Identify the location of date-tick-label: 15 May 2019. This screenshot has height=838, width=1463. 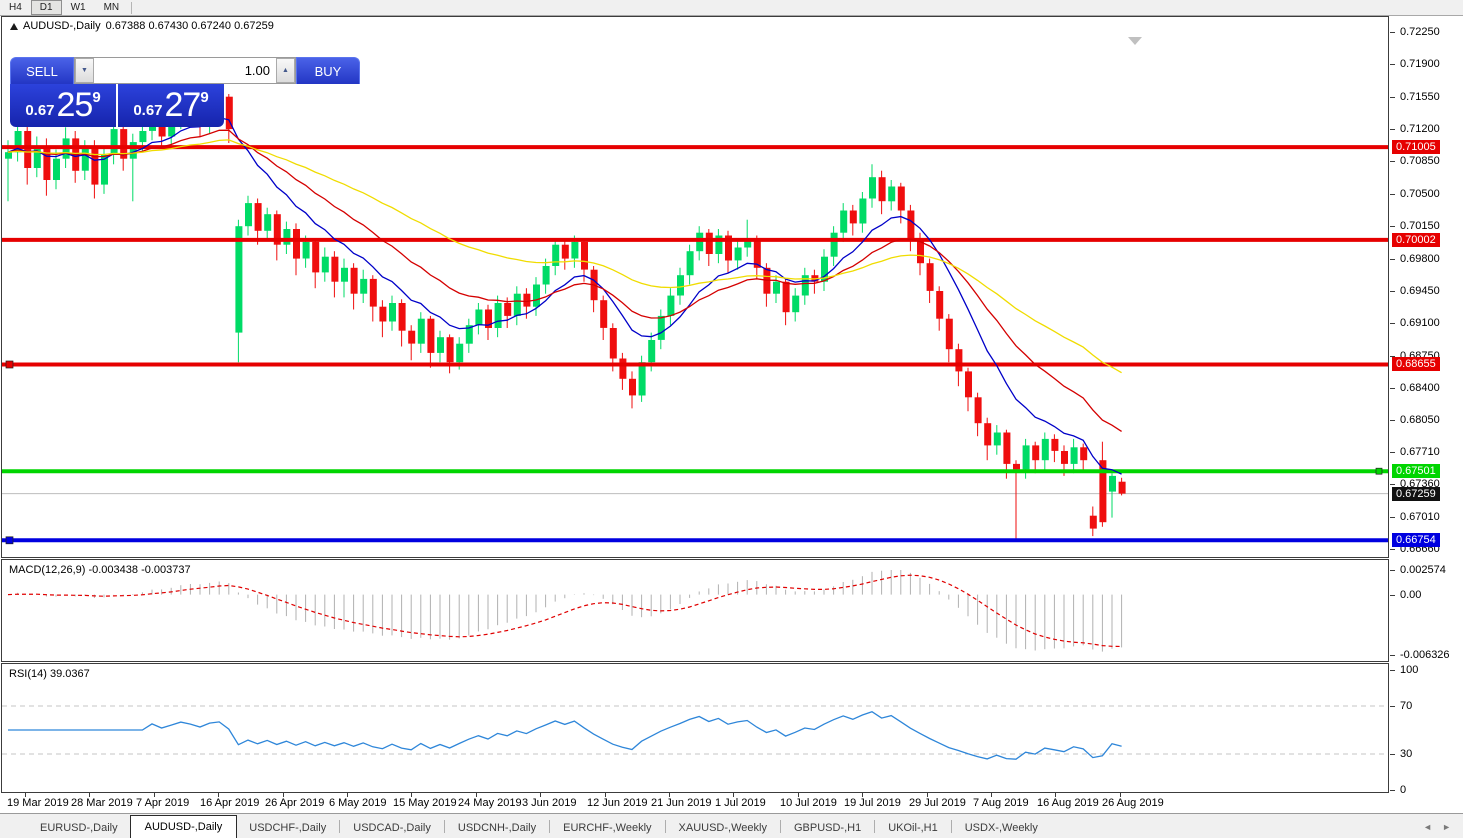
(425, 803).